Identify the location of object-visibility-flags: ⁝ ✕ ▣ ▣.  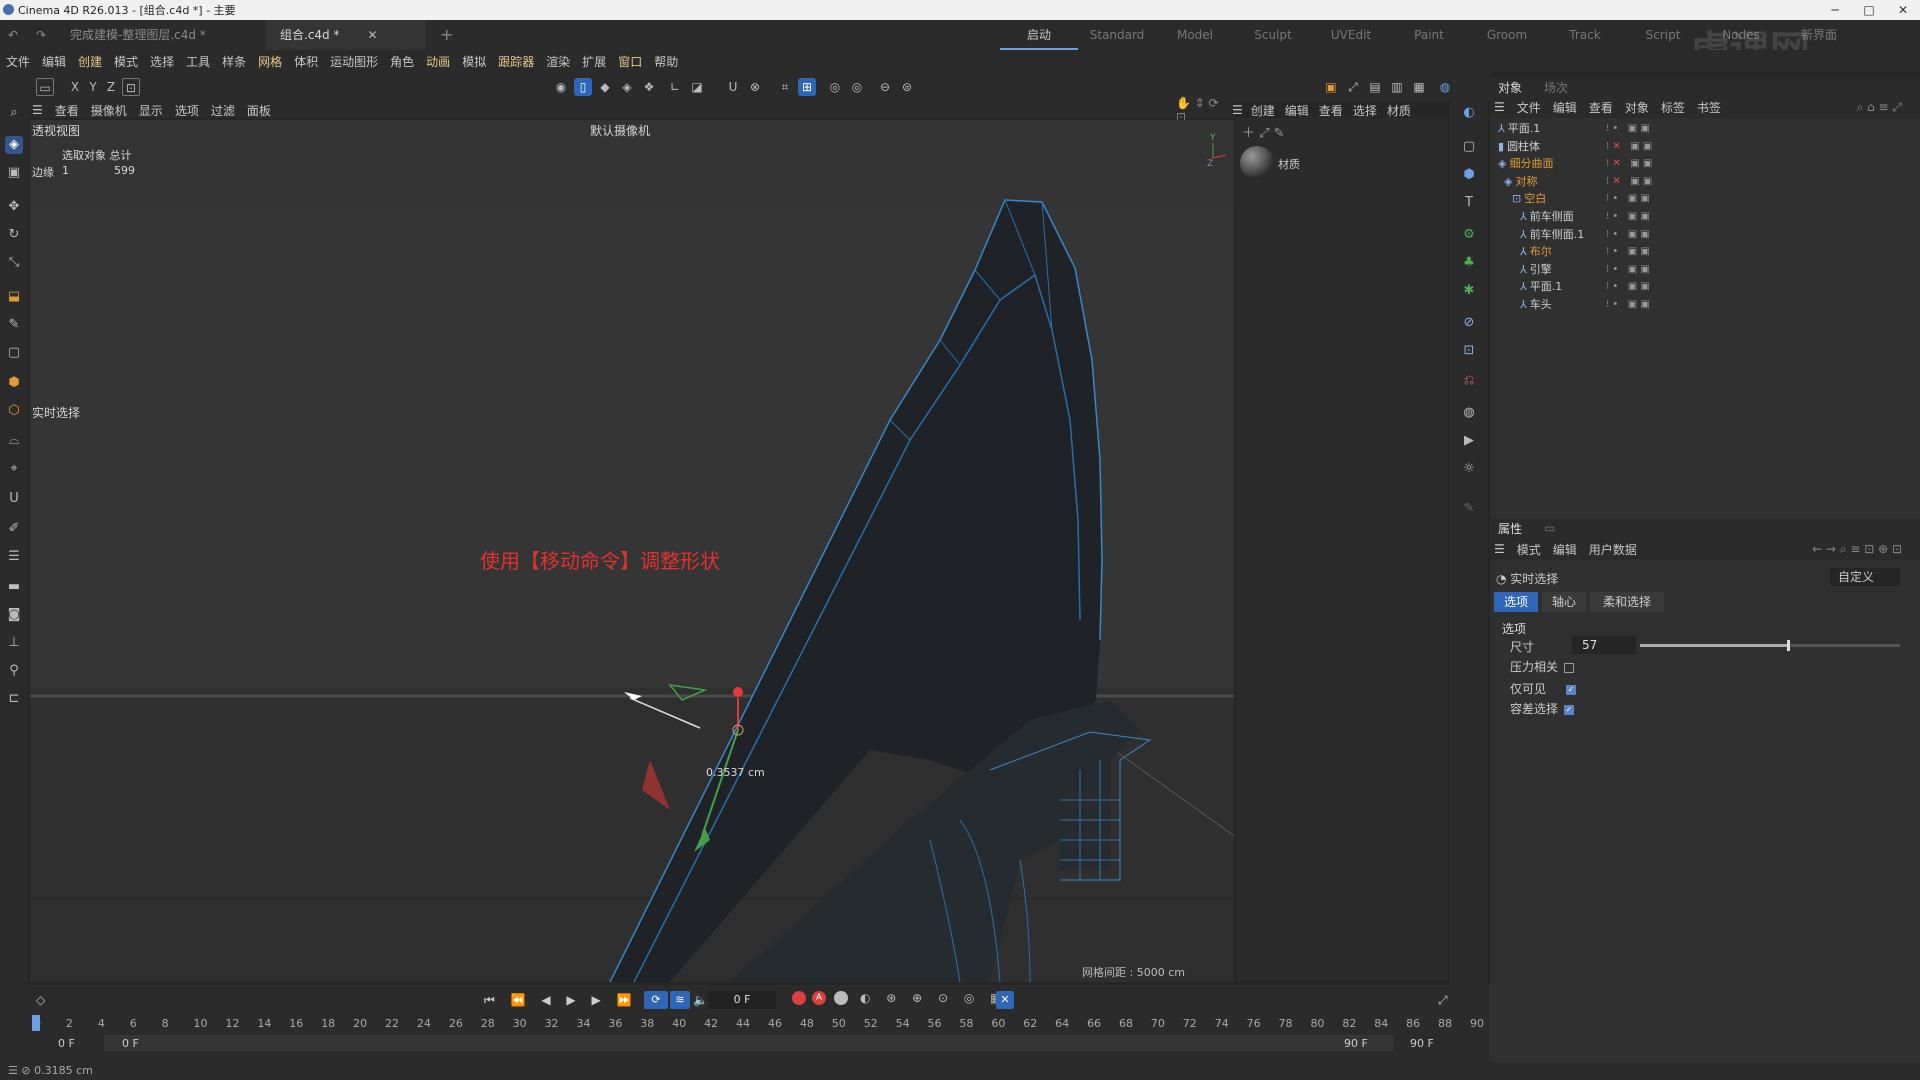
(1629, 163).